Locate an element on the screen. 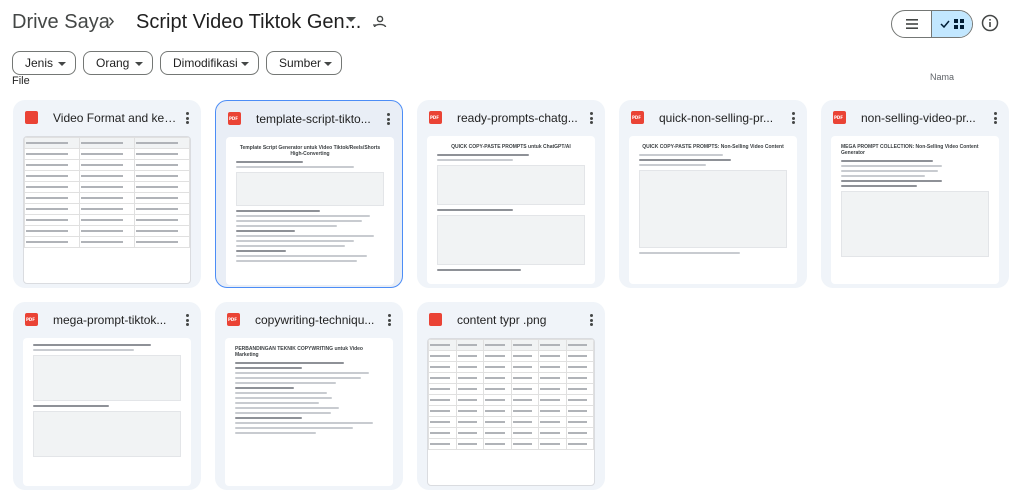  filter-type-chip: Jenis is located at coordinates (44, 63).